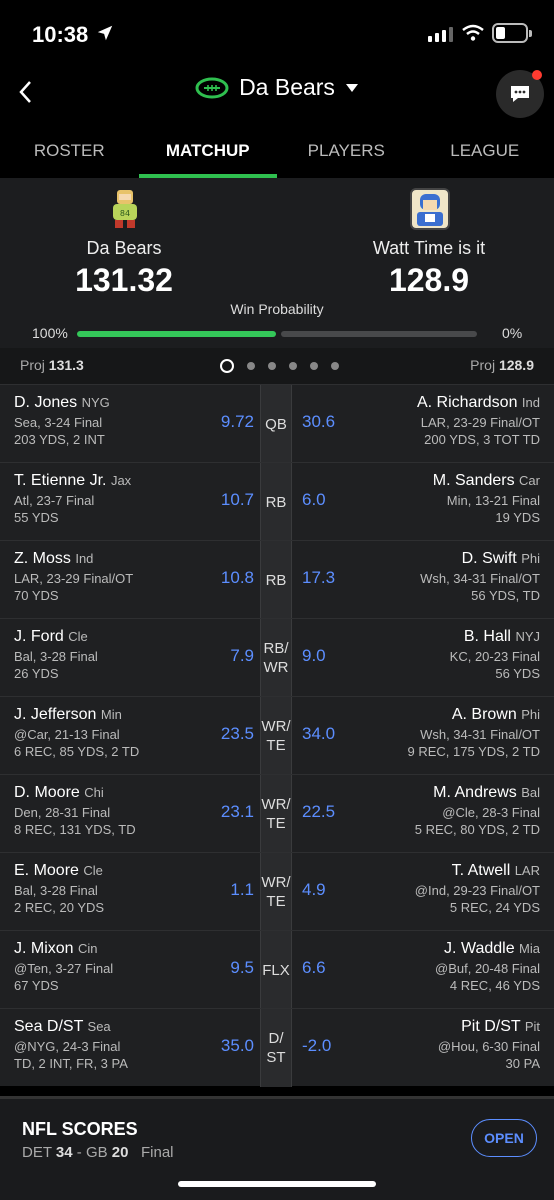 This screenshot has height=1200, width=554. What do you see at coordinates (114, 966) in the screenshot?
I see `left-player: J. Mixon Cin @Ten, 3-27 Final 67 YDS` at bounding box center [114, 966].